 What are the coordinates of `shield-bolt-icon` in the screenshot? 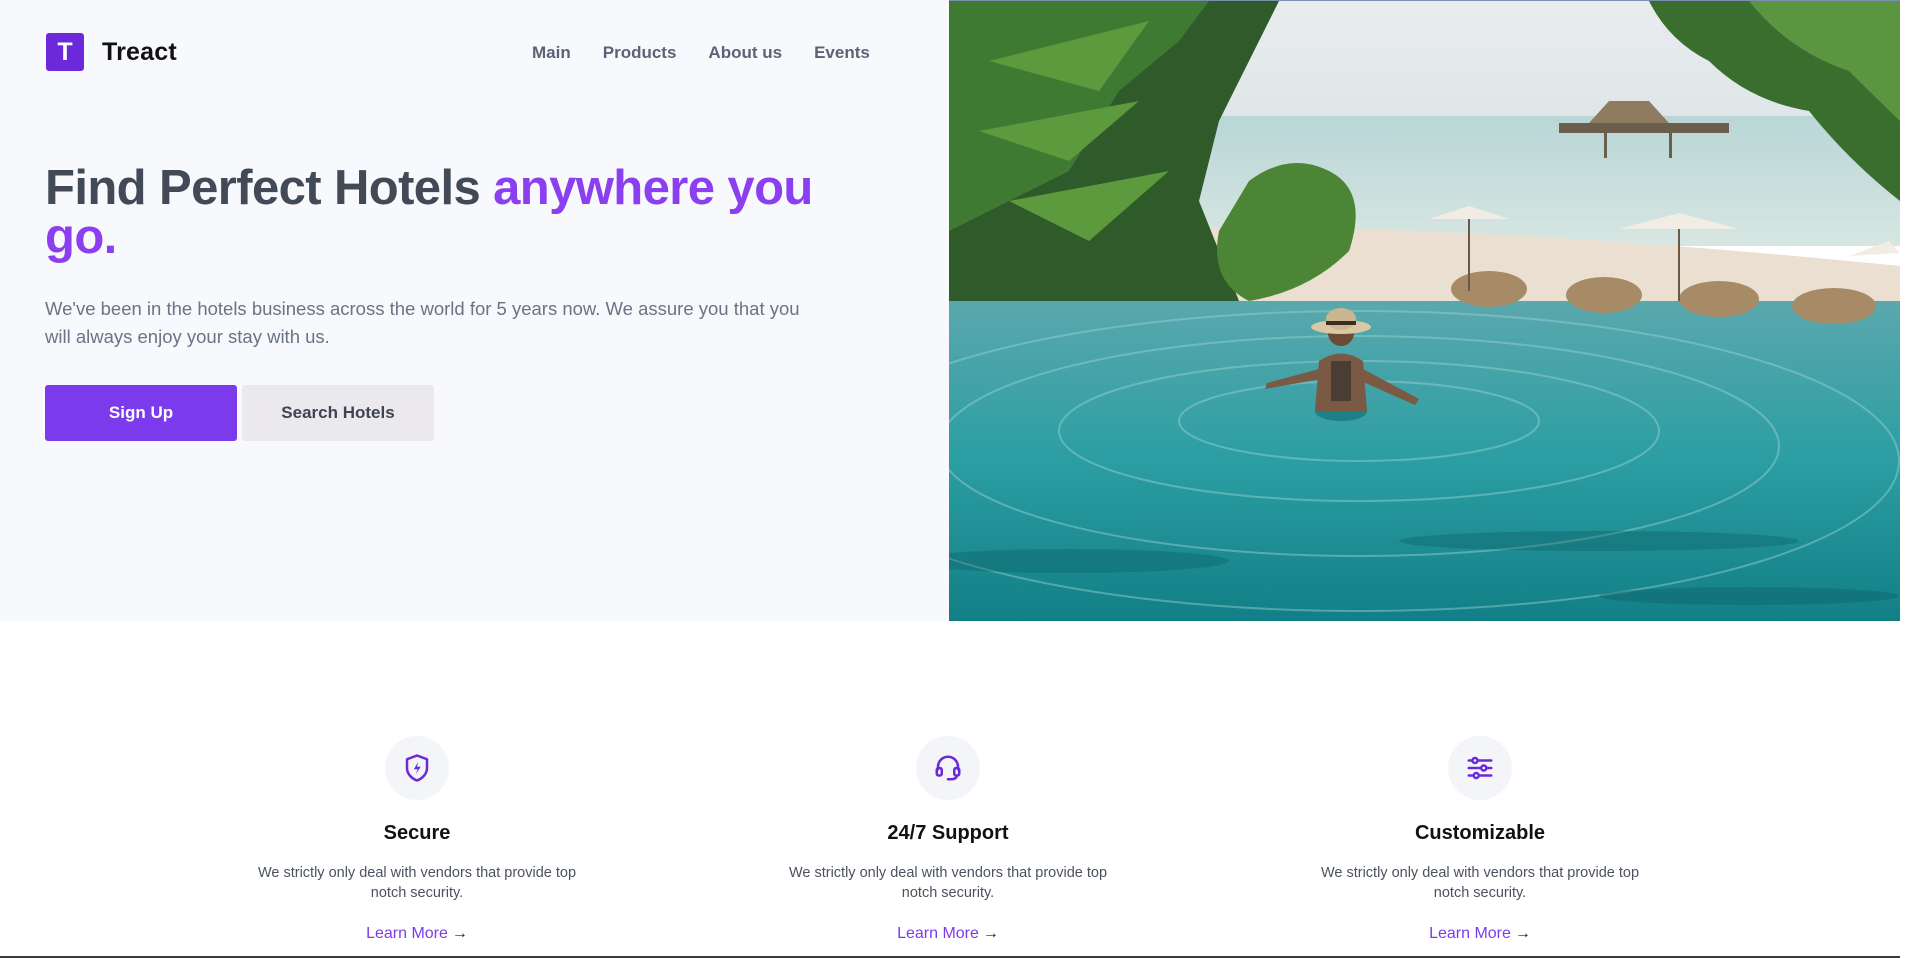 It's located at (417, 768).